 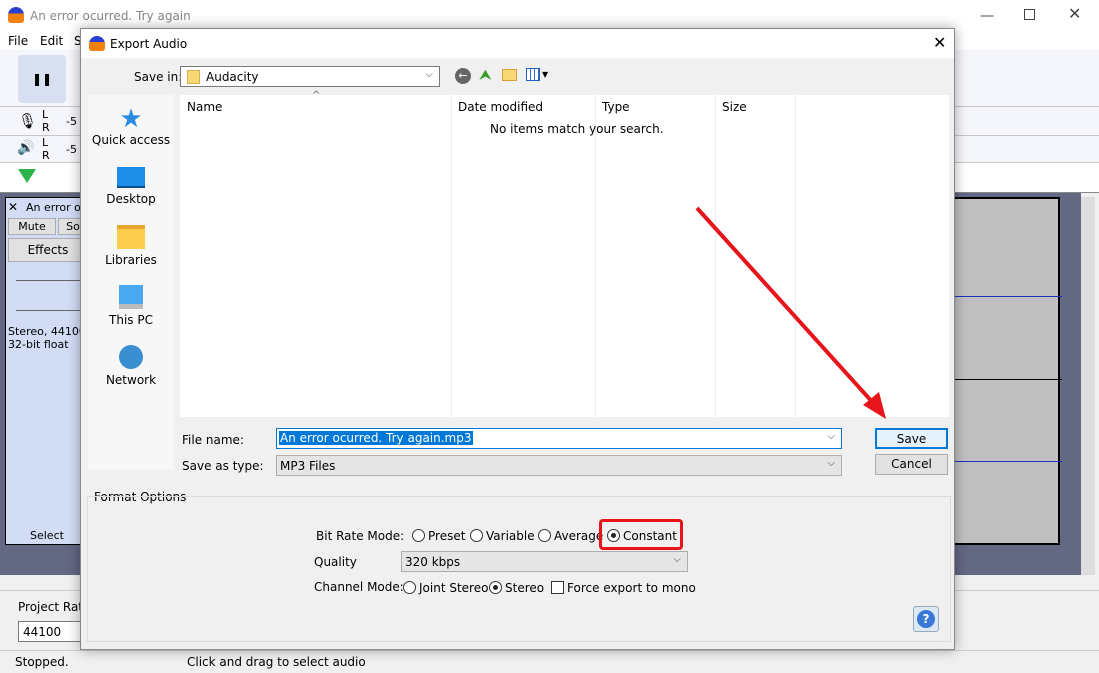 What do you see at coordinates (786, 306) in the screenshot?
I see `arrow-shaft` at bounding box center [786, 306].